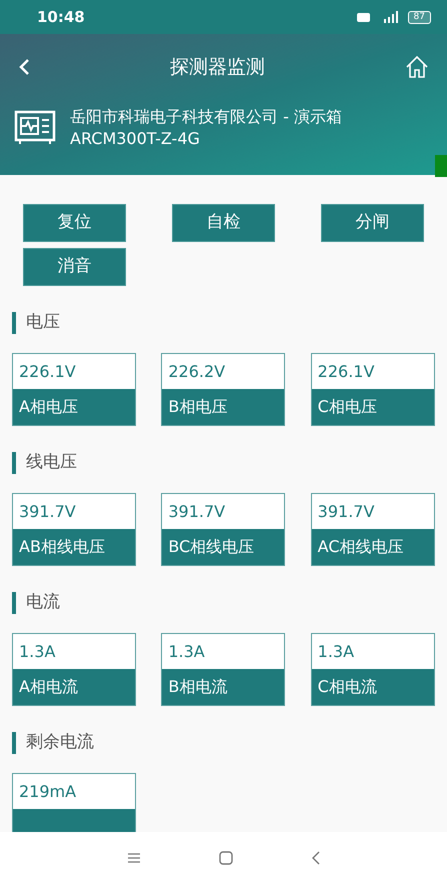 Image resolution: width=447 pixels, height=883 pixels. I want to click on reading-label: B相电压, so click(223, 407).